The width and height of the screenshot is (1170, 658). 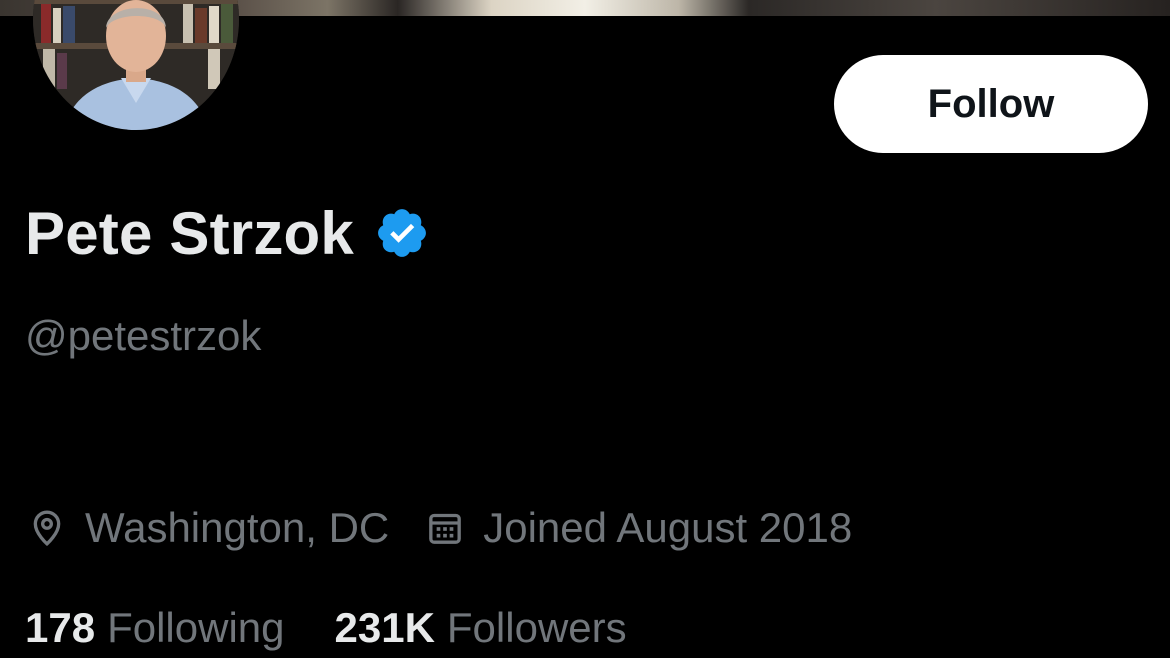 I want to click on following-stat: 178 Following, so click(x=155, y=628).